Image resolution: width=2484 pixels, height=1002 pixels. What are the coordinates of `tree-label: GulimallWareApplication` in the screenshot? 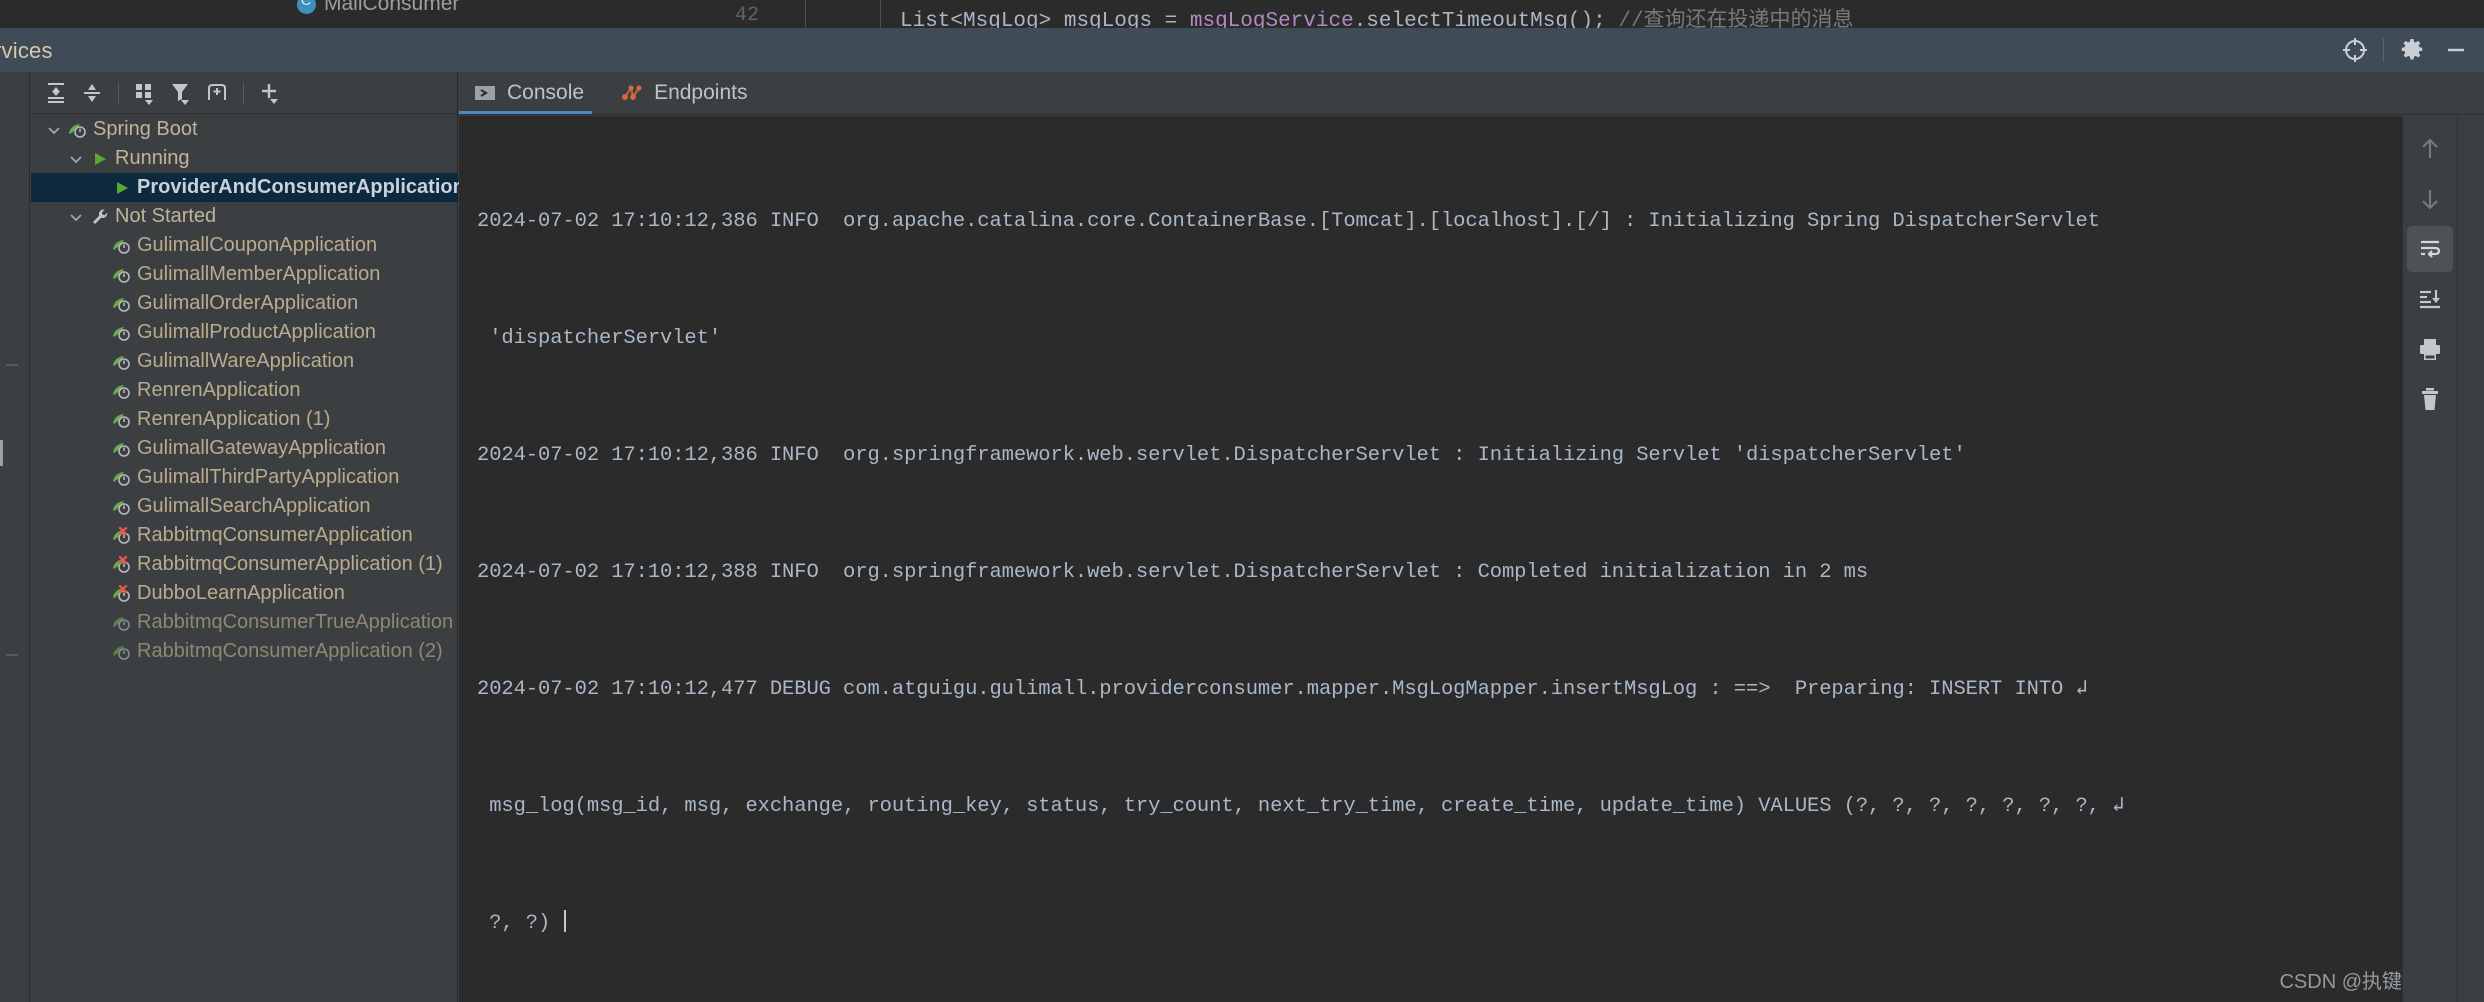 It's located at (246, 361).